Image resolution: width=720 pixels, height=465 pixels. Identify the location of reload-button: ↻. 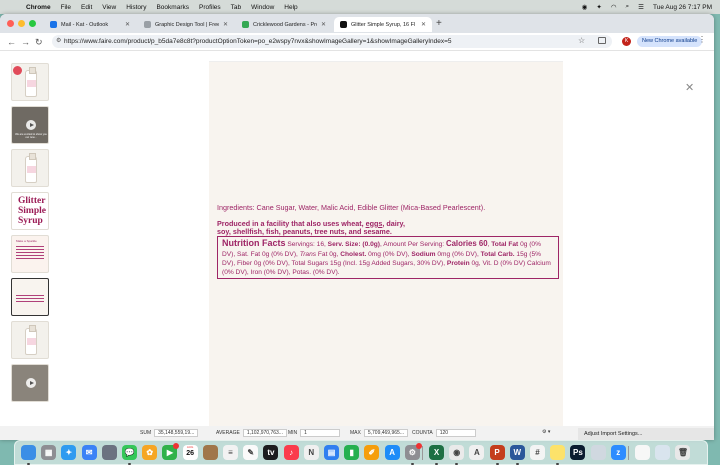
(39, 42).